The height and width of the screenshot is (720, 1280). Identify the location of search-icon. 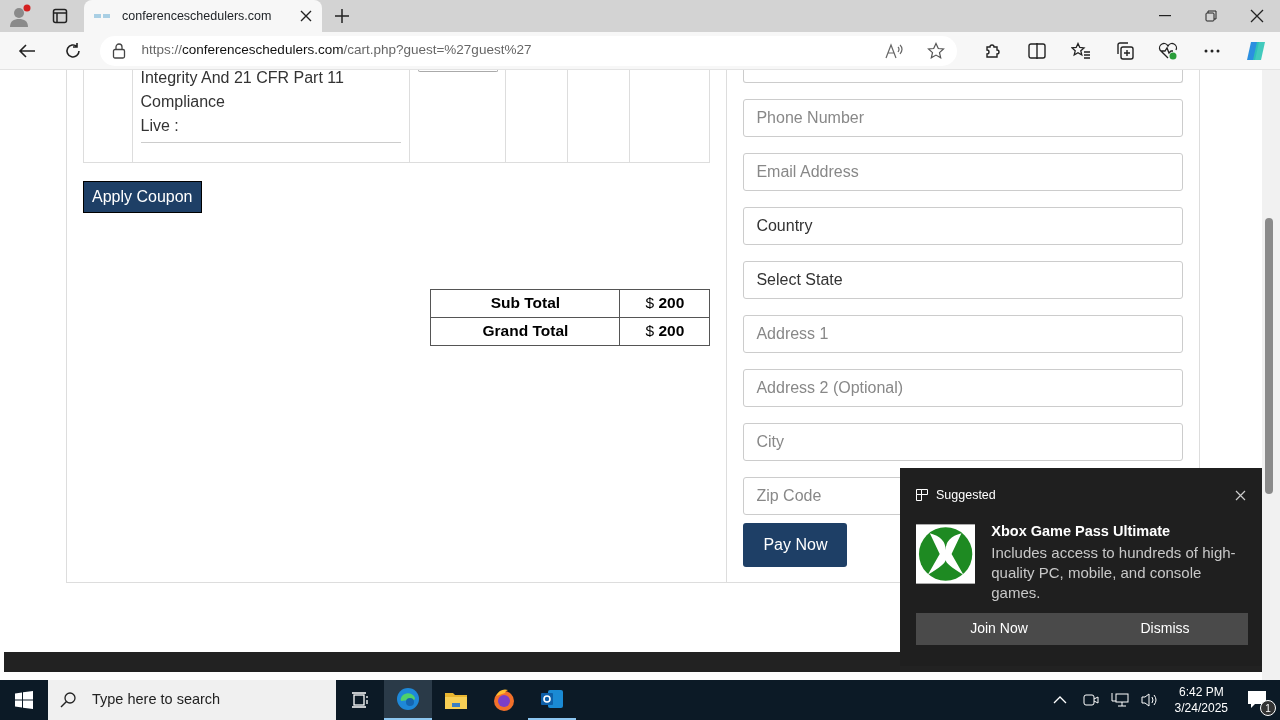
(68, 700).